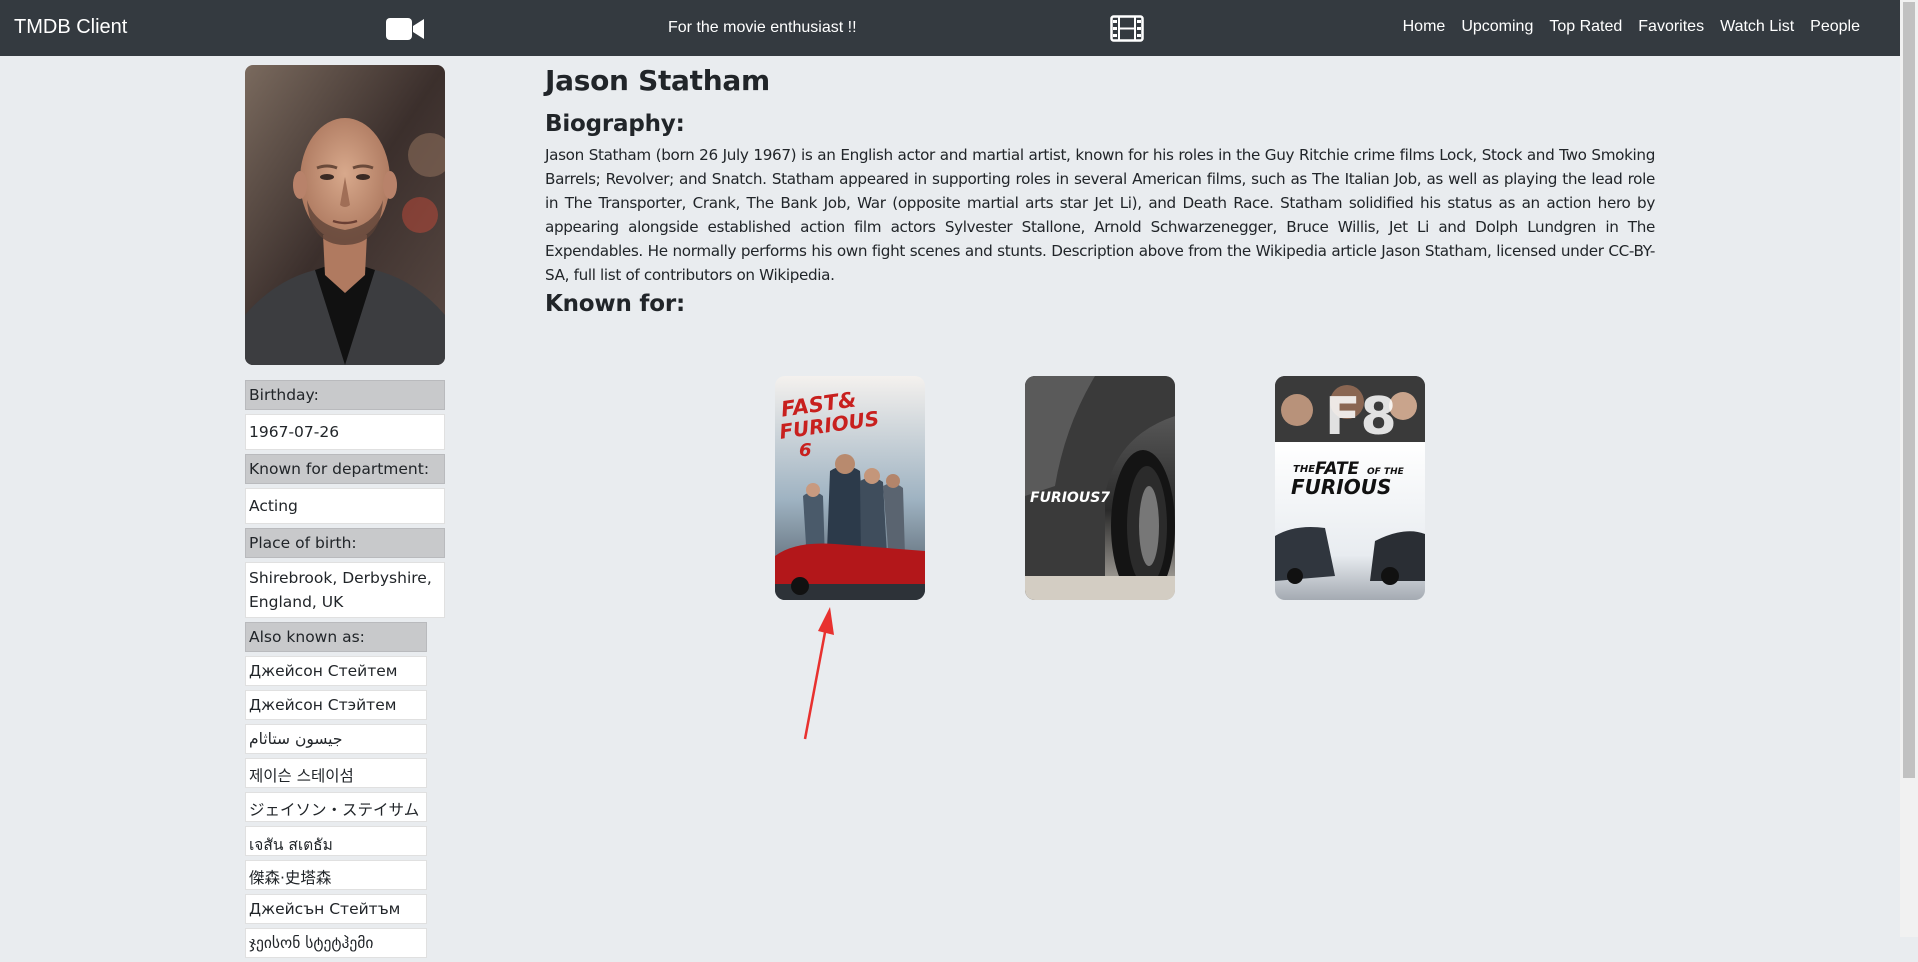 This screenshot has width=1918, height=962. What do you see at coordinates (1127, 28) in the screenshot?
I see `film-strip-icon` at bounding box center [1127, 28].